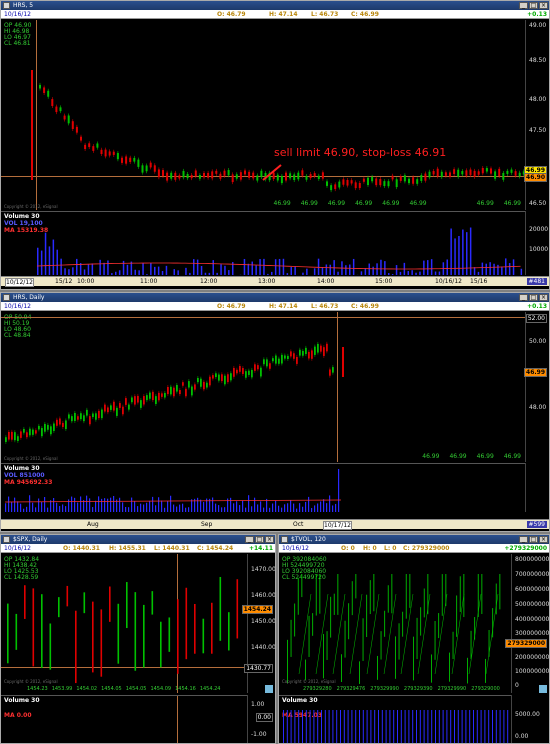 Image resolution: width=550 pixels, height=744 pixels. I want to click on title-bar: HRS, 5 _ □ ×, so click(275, 5).